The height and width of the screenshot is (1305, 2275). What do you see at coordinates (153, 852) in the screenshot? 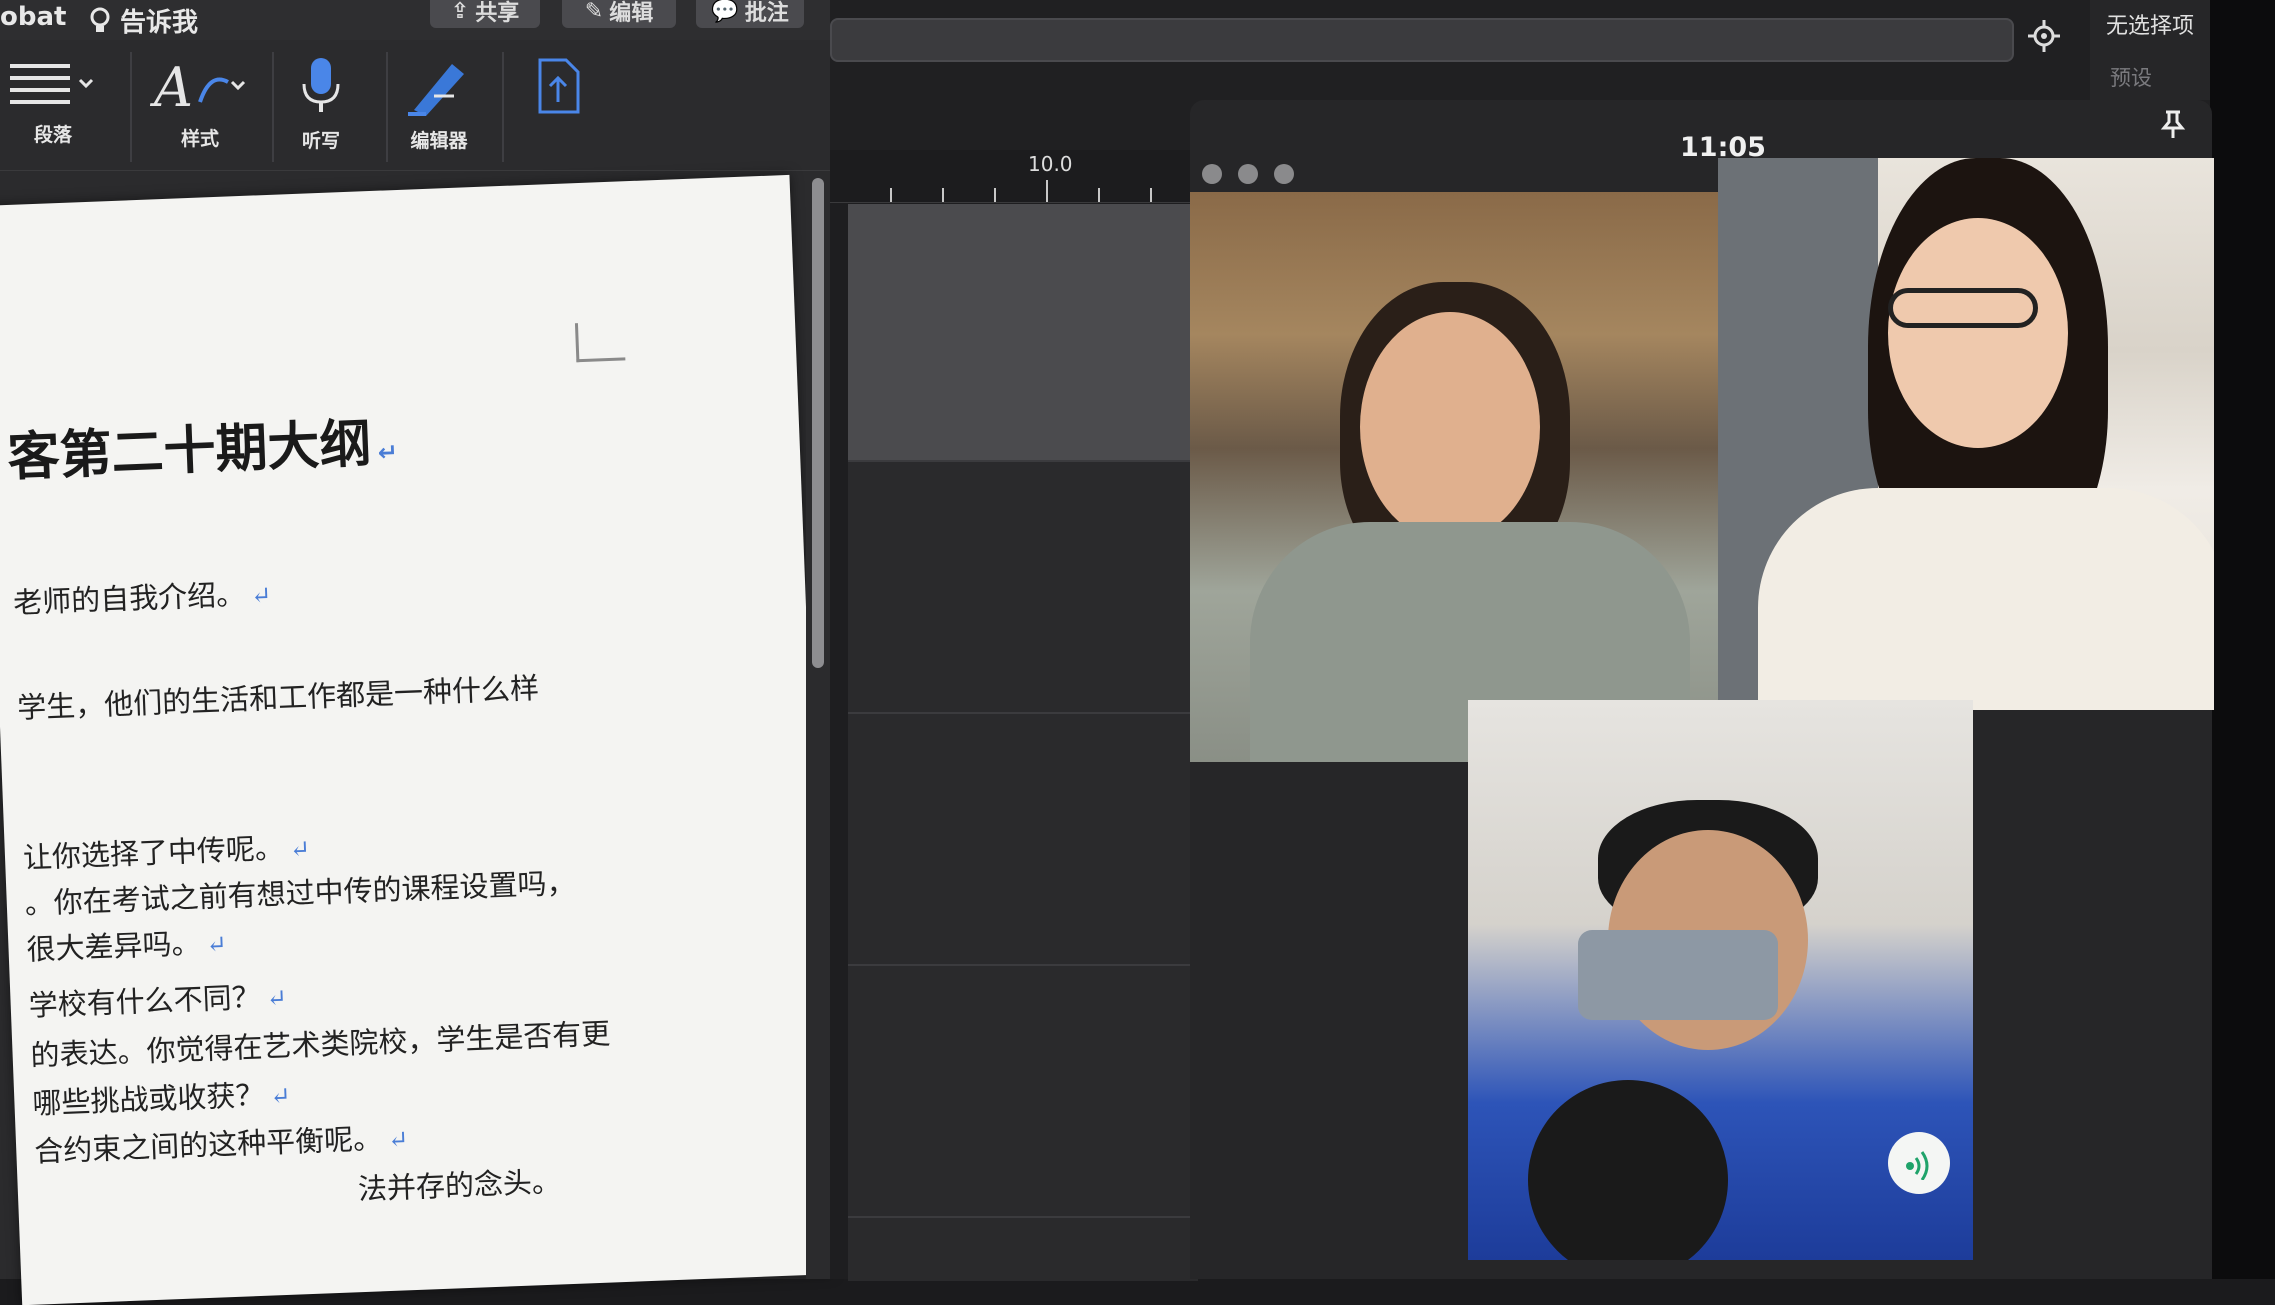
I see `line-text: 让你选择了中传呢。` at bounding box center [153, 852].